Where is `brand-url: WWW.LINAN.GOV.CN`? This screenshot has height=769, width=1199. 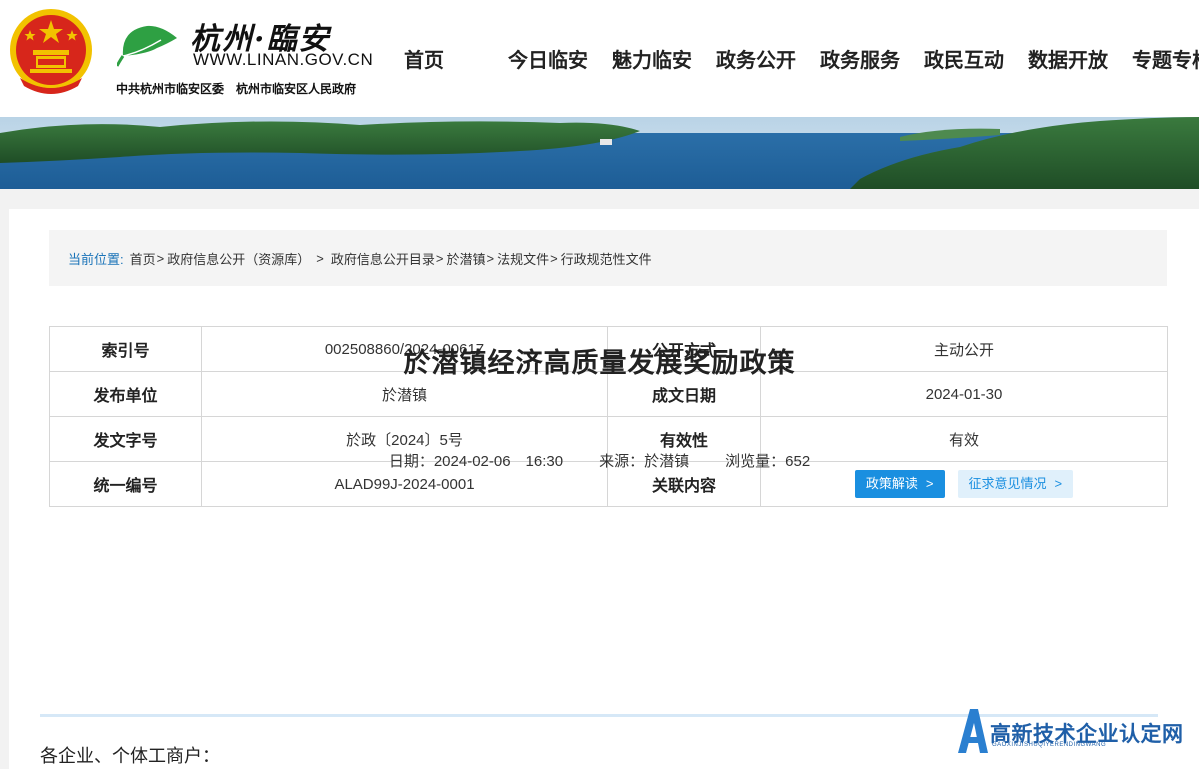 brand-url: WWW.LINAN.GOV.CN is located at coordinates (283, 59).